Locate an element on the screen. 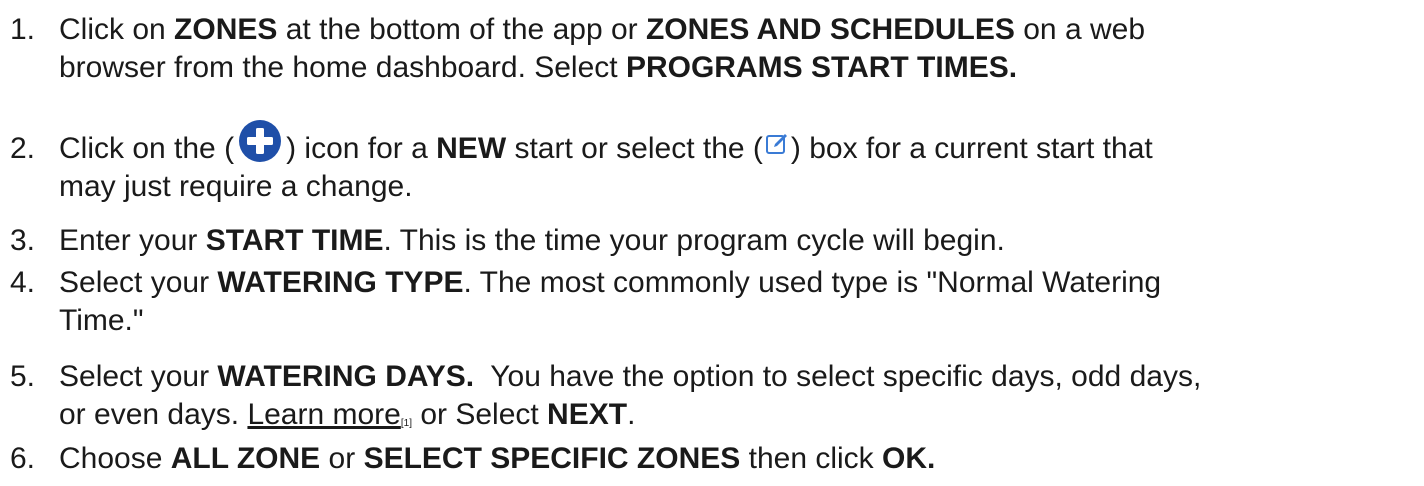  bold-term: ZONES is located at coordinates (226, 29).